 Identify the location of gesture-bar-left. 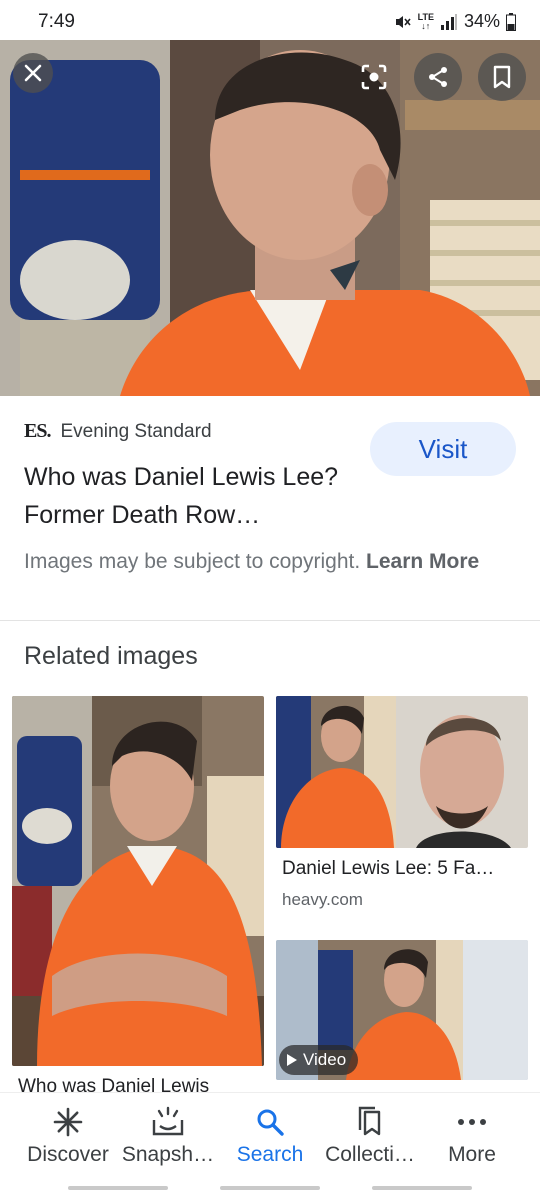
(118, 1188).